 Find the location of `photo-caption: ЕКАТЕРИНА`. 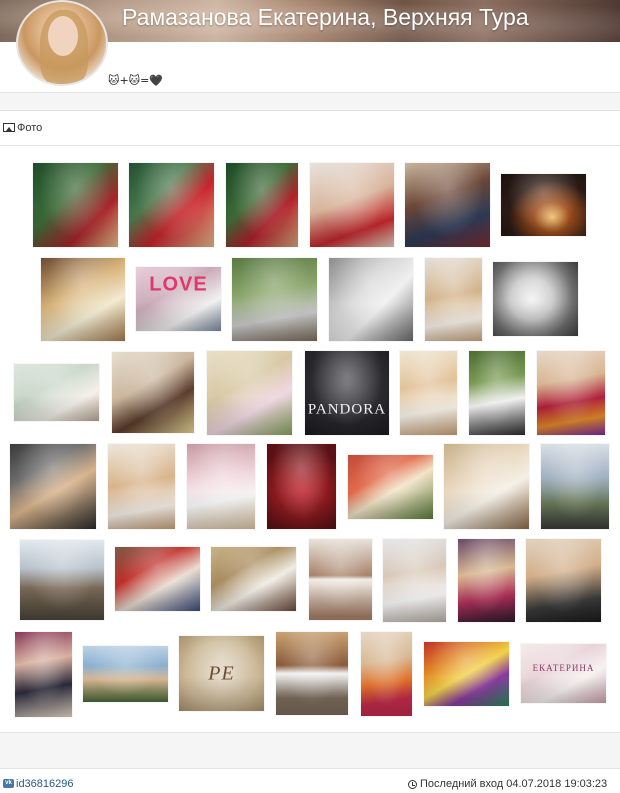

photo-caption: ЕКАТЕРИНА is located at coordinates (563, 667).